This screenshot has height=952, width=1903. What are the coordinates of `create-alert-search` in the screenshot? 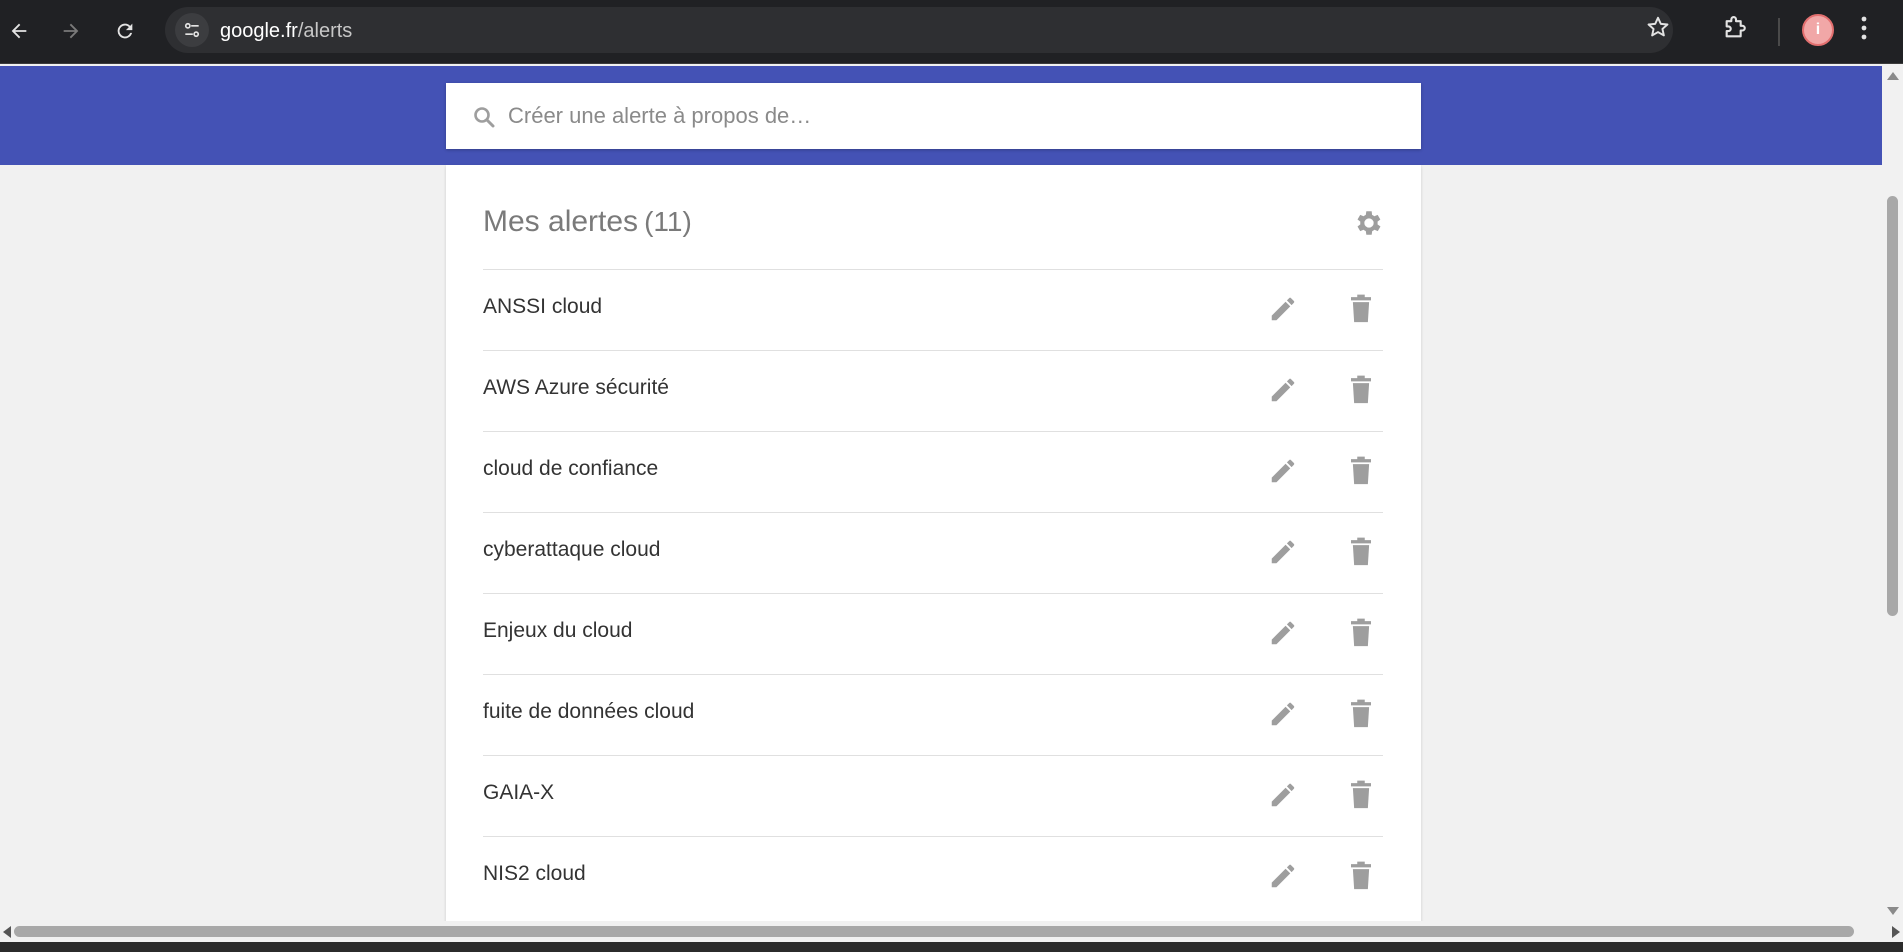 It's located at (933, 116).